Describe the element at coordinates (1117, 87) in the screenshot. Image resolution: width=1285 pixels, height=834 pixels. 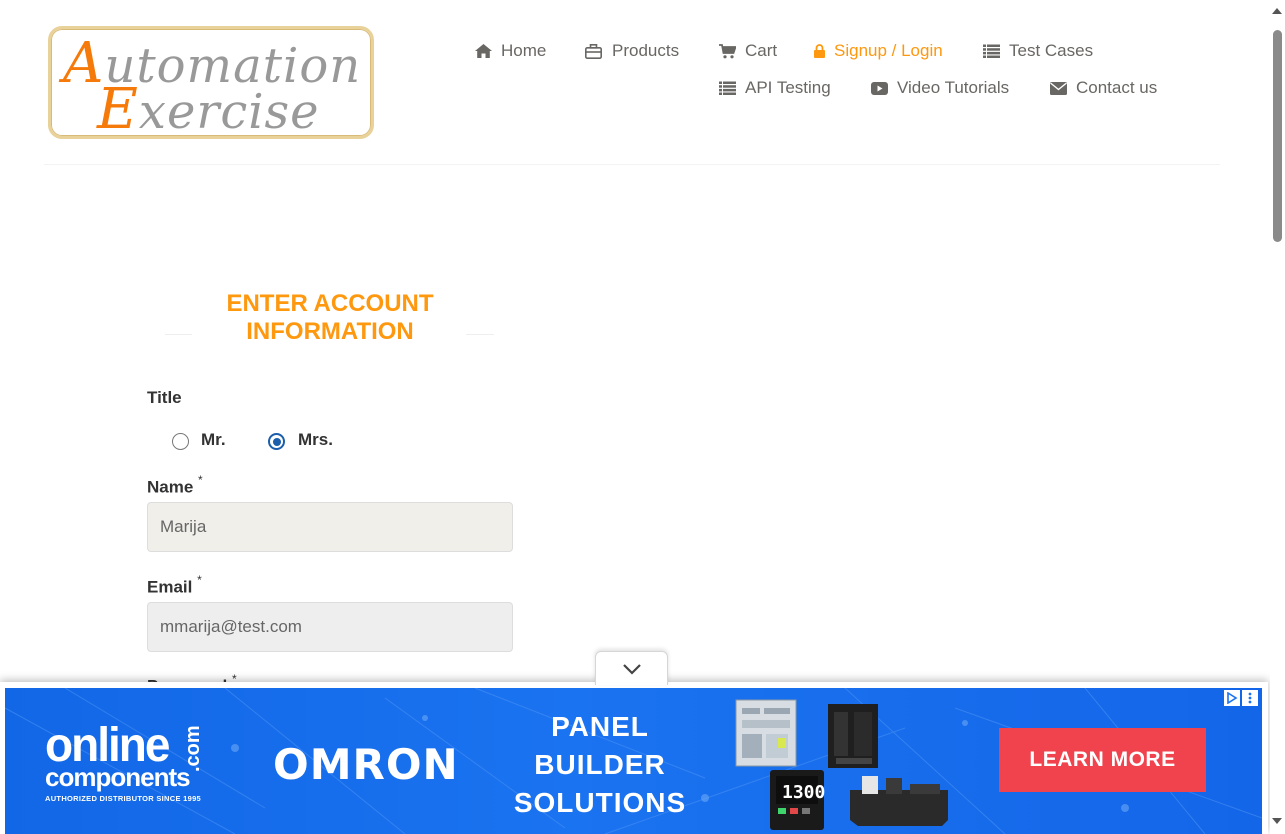
I see `nav-contact-us-label: Contact us` at that location.